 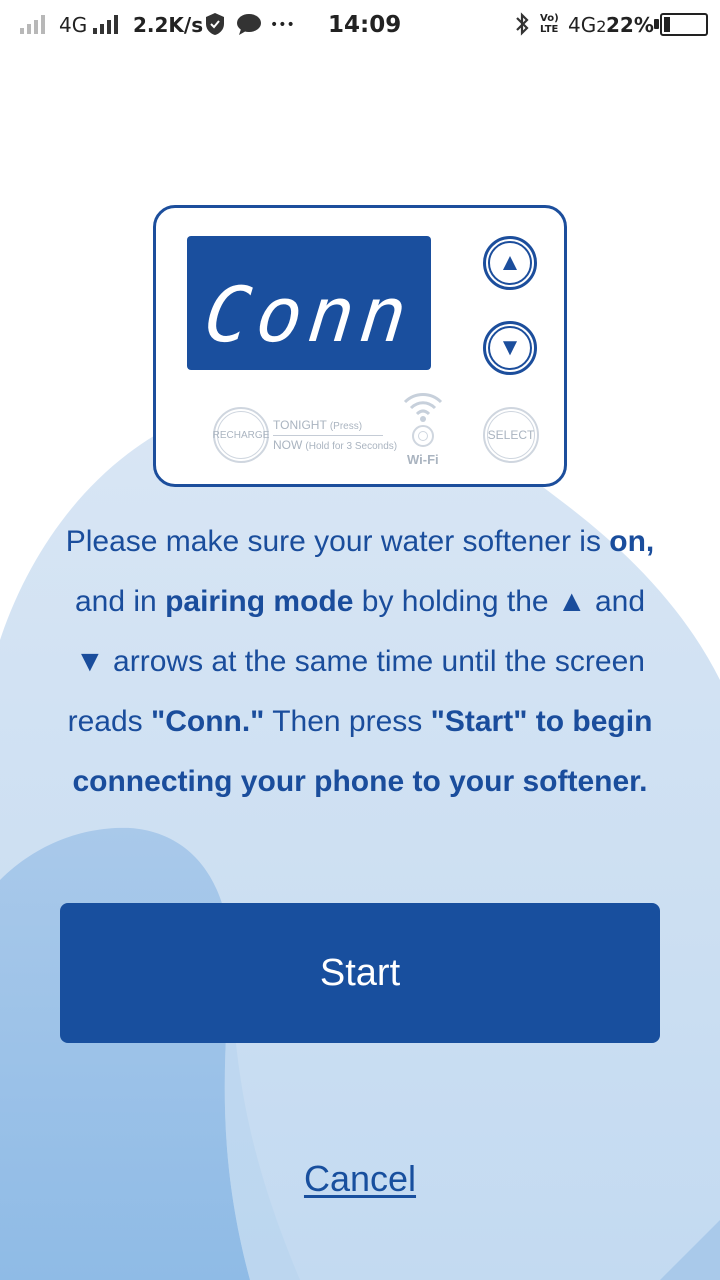 I want to click on start-button: Start, so click(x=360, y=973).